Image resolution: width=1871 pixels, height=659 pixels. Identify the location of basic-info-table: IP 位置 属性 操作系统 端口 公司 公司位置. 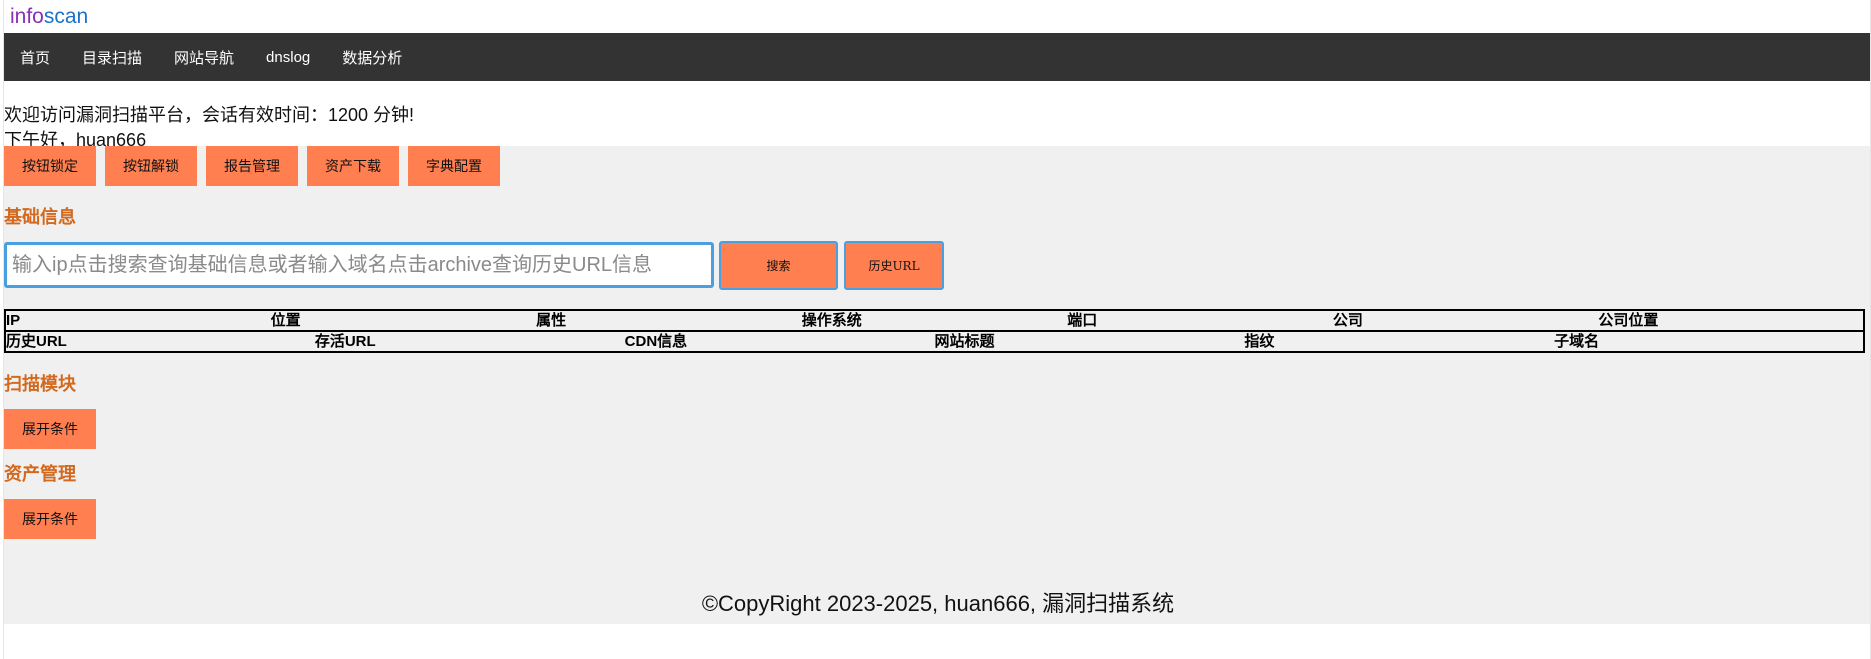
(934, 320).